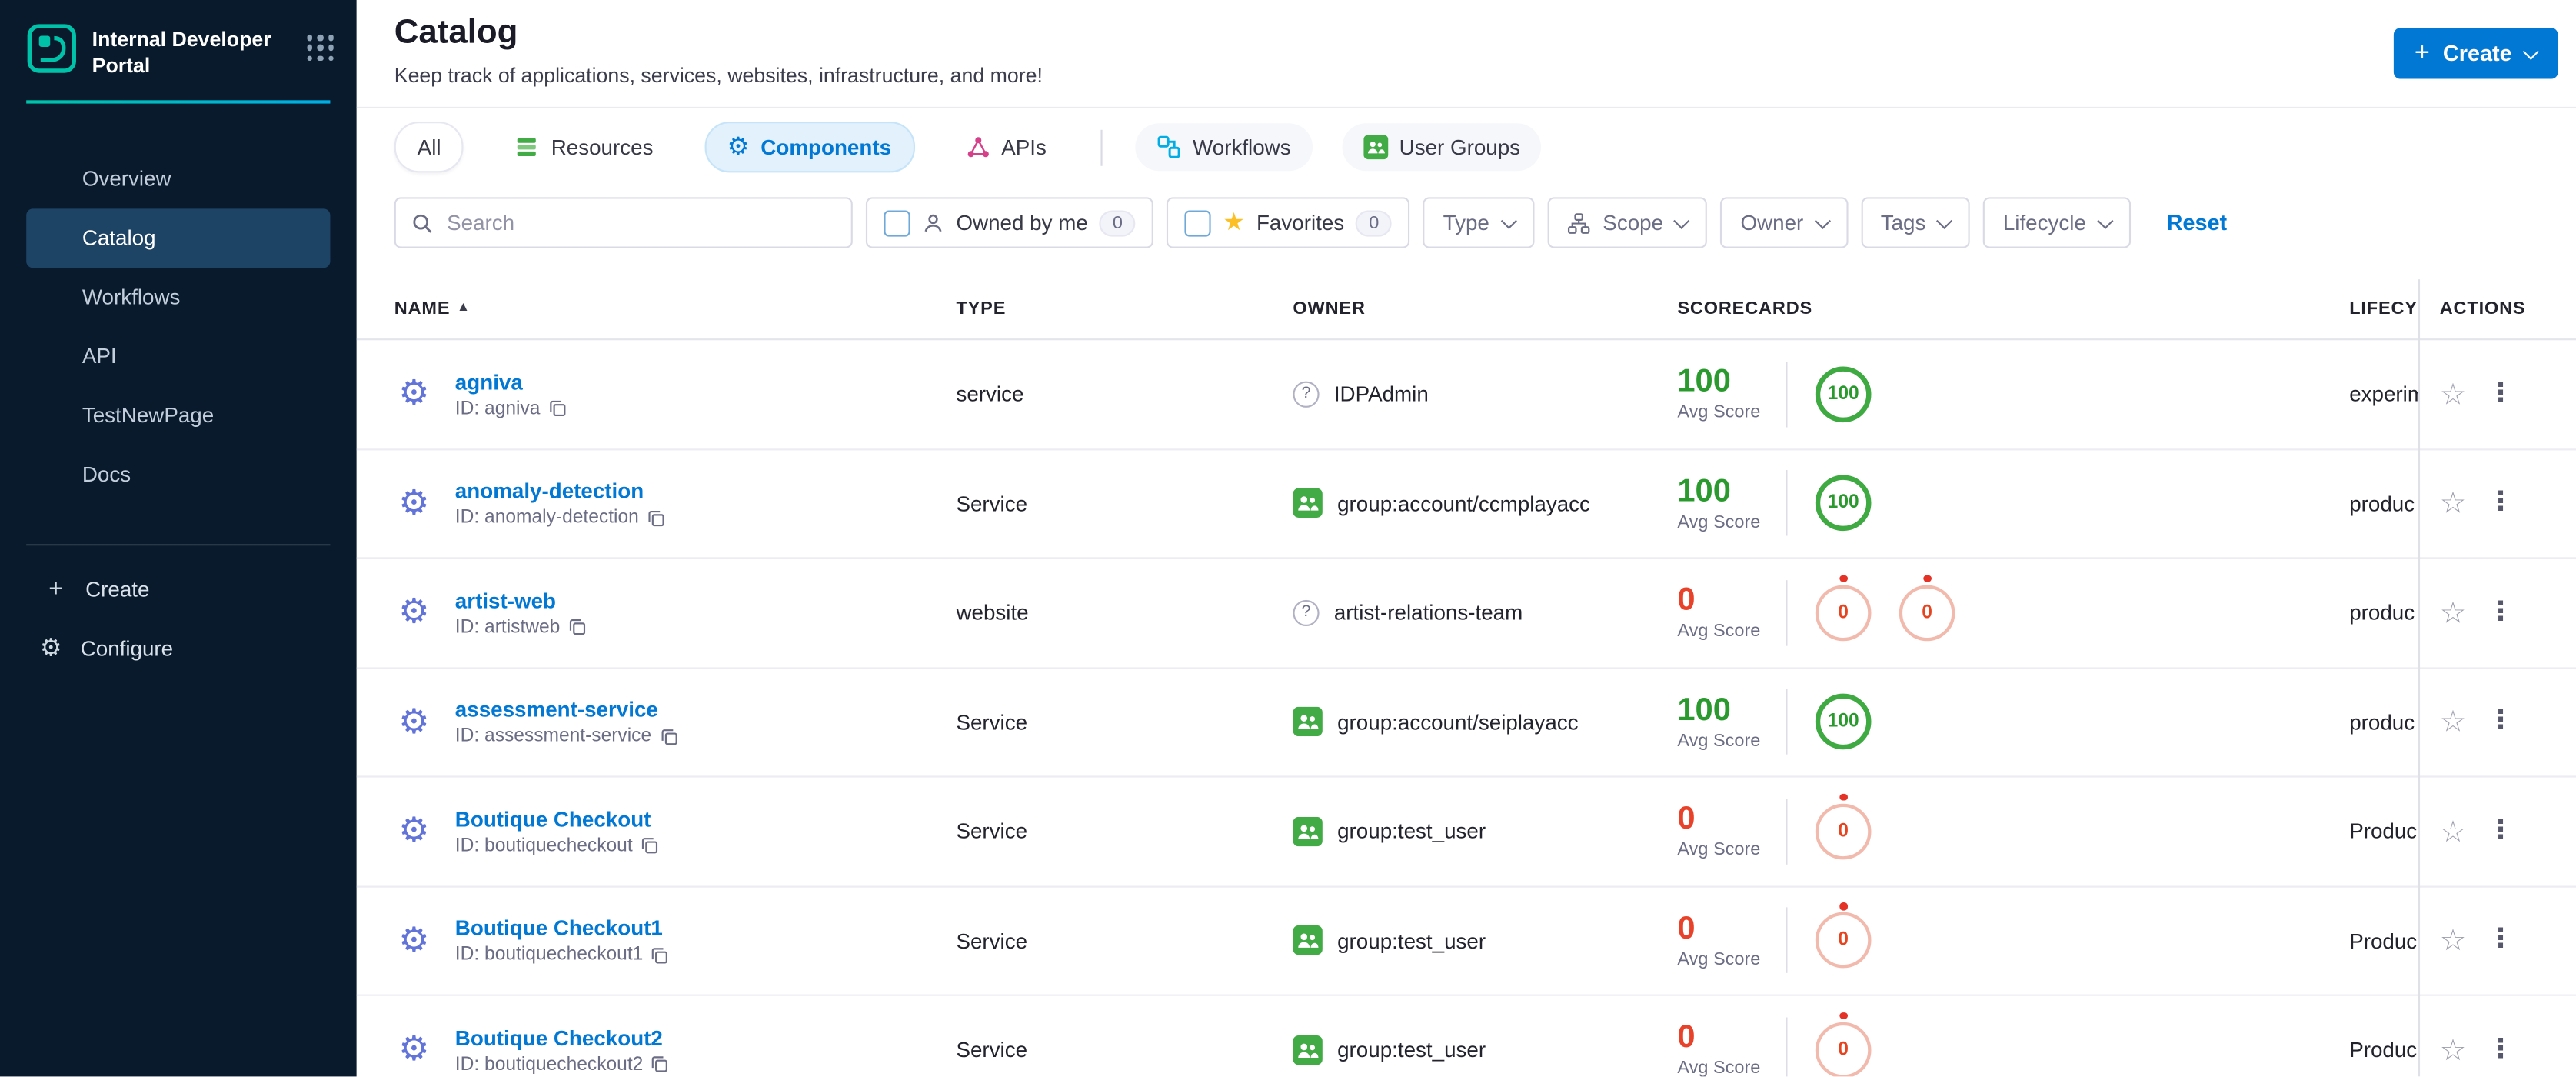 The image size is (2576, 1077). I want to click on tab-resources: Resources, so click(584, 147).